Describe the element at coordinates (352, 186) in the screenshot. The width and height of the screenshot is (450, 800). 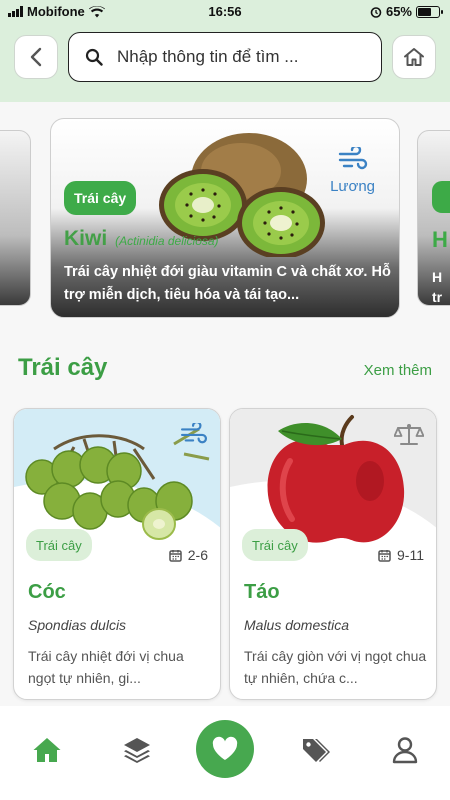
I see `season-label: Lương` at that location.